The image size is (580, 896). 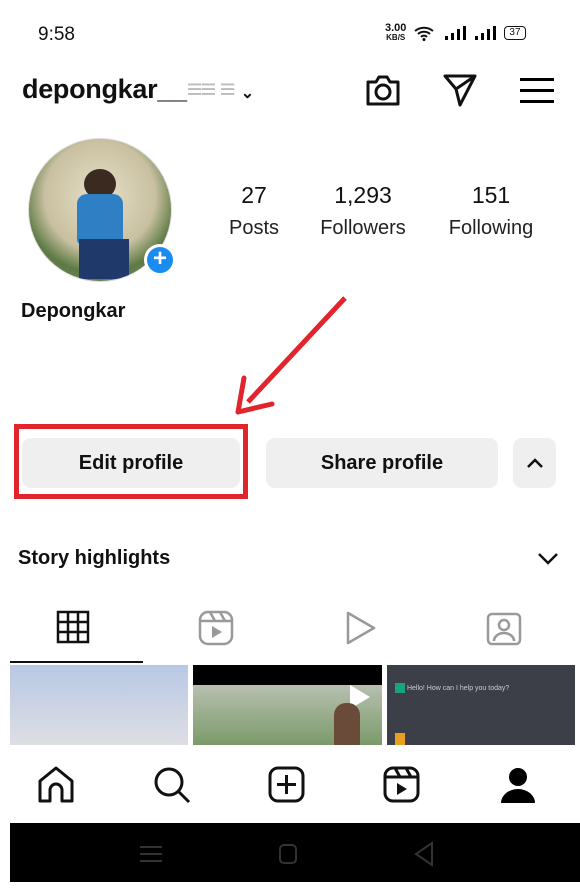 What do you see at coordinates (383, 90) in the screenshot?
I see `camera-icon` at bounding box center [383, 90].